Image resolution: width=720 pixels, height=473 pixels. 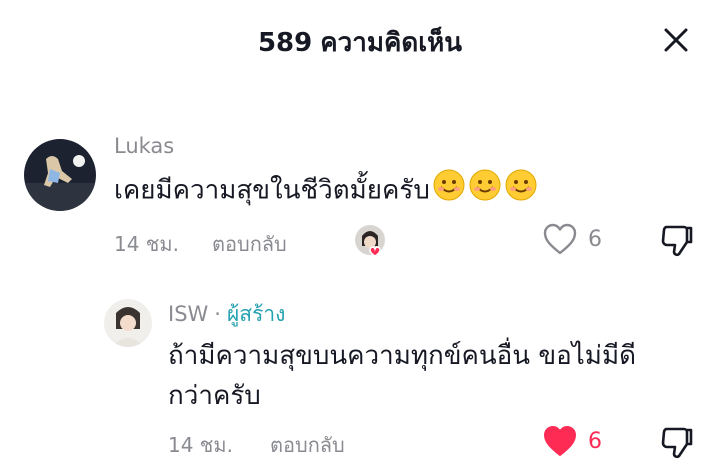 I want to click on comments-title-label: ความคิดเห็น, so click(x=391, y=43).